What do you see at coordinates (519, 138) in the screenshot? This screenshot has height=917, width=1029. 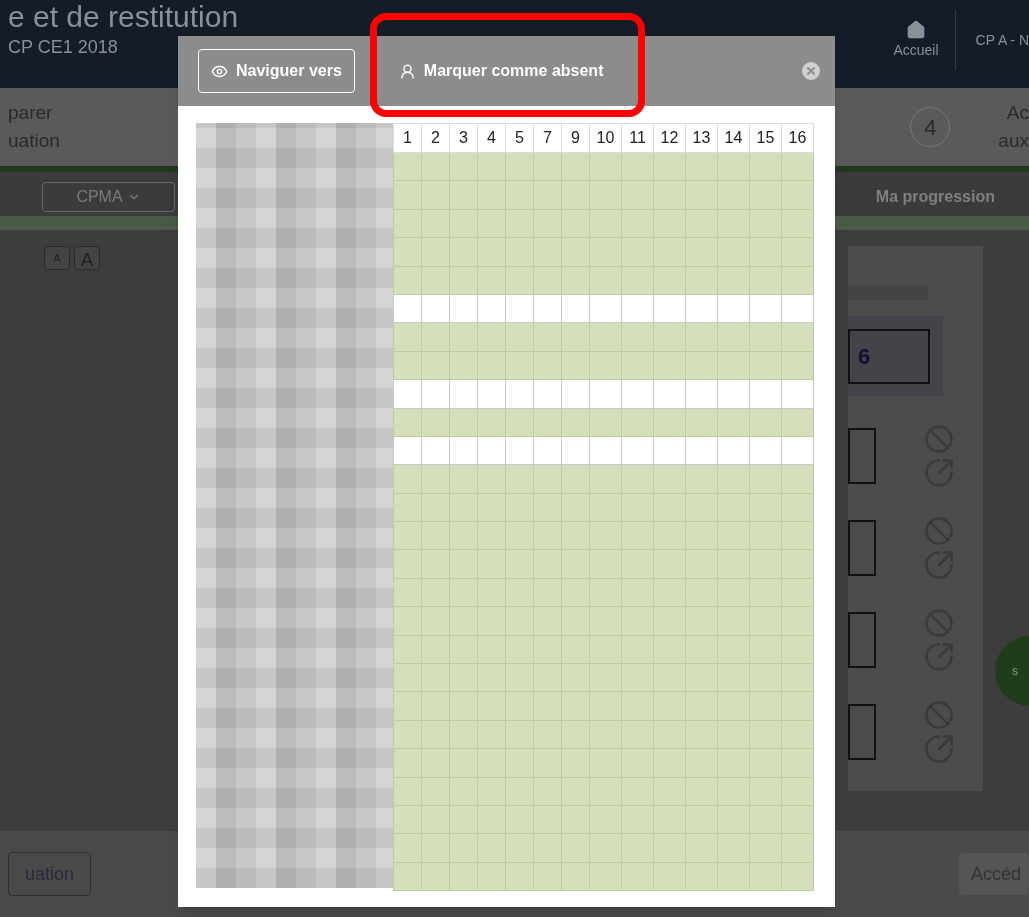 I see `column-header: 5` at bounding box center [519, 138].